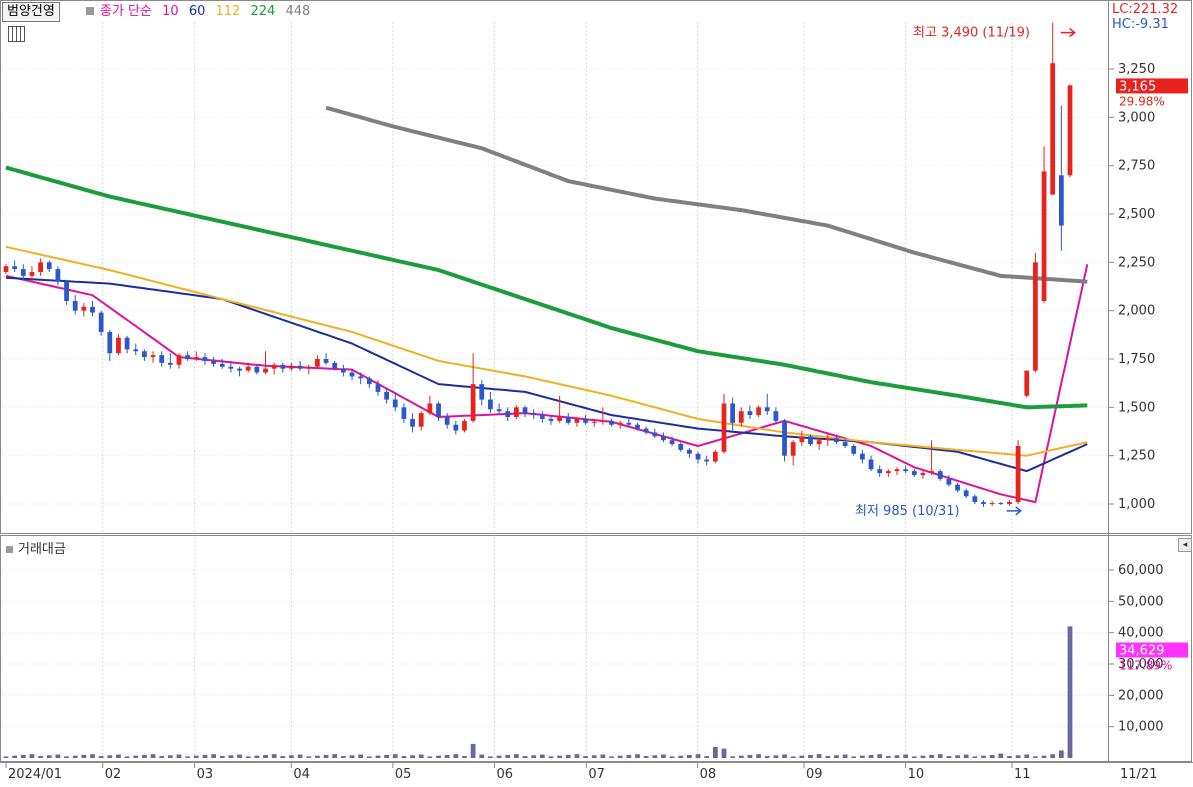 The width and height of the screenshot is (1193, 787). I want to click on ma-legend: 종가 단순 10 60 112 224 448, so click(201, 12).